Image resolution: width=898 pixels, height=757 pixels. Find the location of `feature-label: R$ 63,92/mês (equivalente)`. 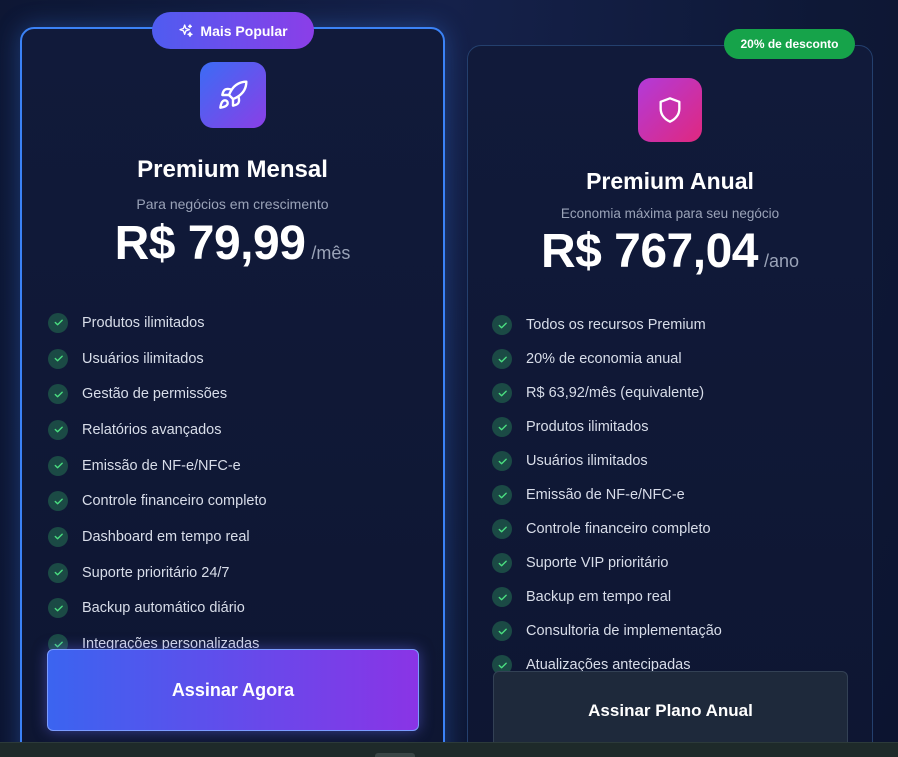

feature-label: R$ 63,92/mês (equivalente) is located at coordinates (615, 393).